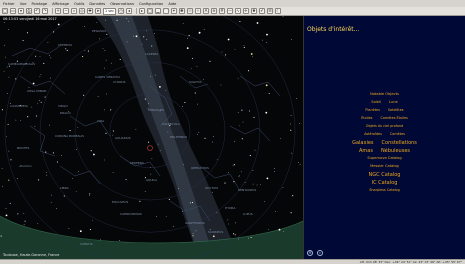 The width and height of the screenshot is (465, 264). I want to click on toolbar-separator, so click(136, 11).